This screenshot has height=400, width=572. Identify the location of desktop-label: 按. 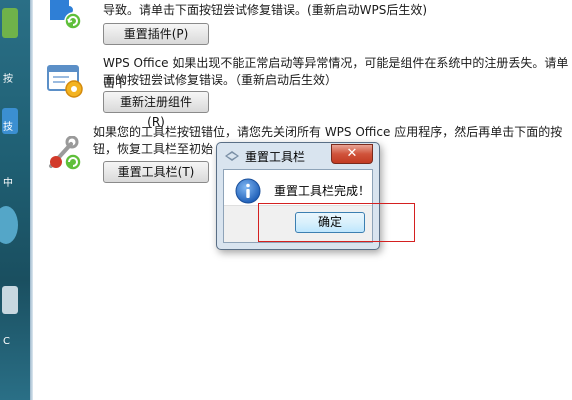
(8, 79).